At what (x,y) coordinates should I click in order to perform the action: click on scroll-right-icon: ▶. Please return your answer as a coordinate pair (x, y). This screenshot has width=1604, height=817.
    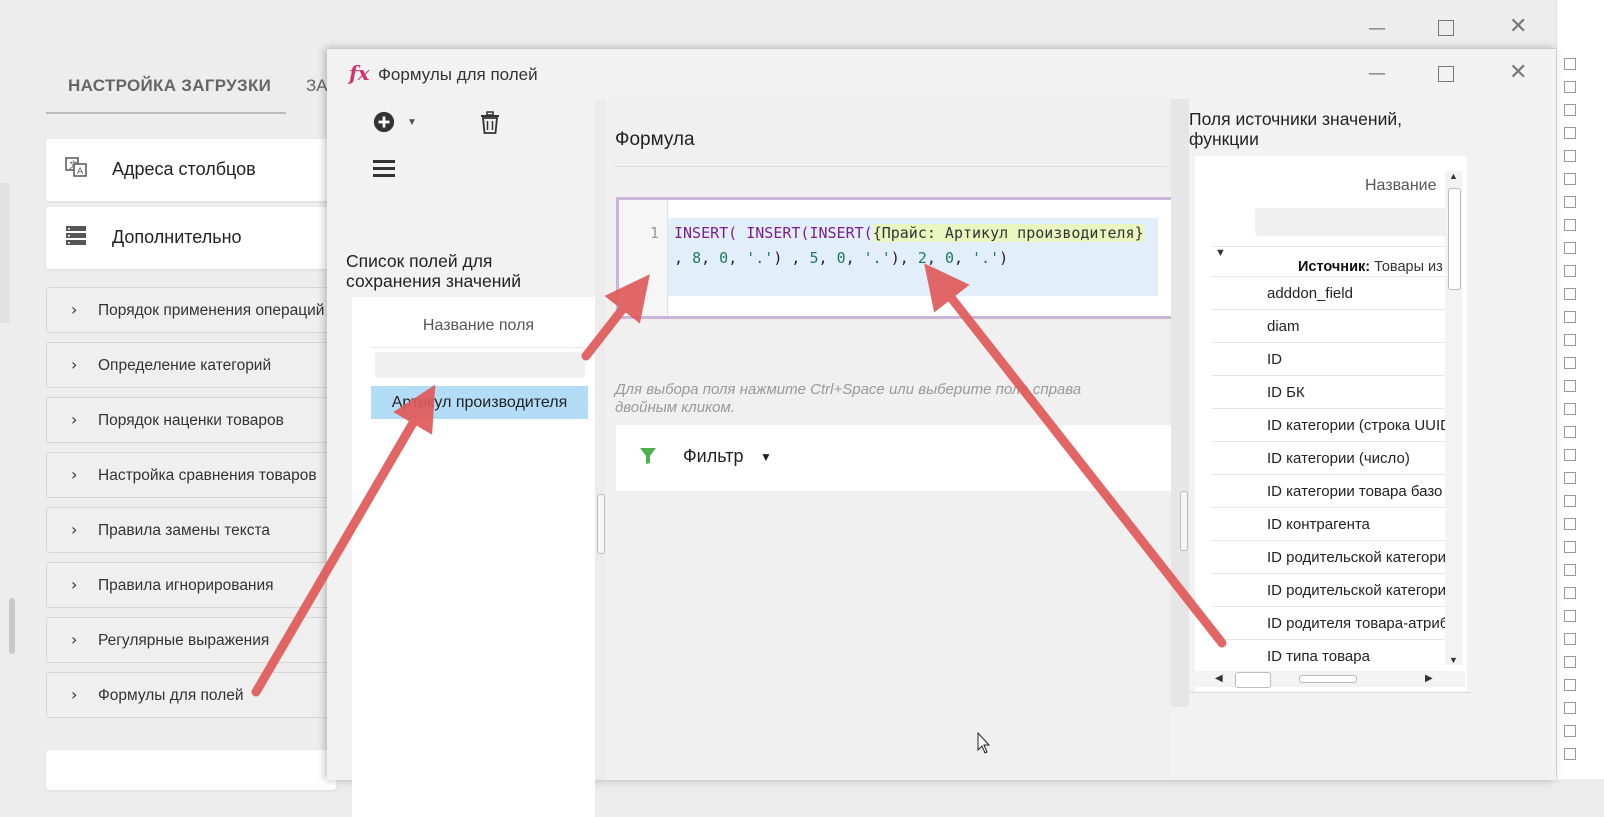
    Looking at the image, I should click on (1429, 678).